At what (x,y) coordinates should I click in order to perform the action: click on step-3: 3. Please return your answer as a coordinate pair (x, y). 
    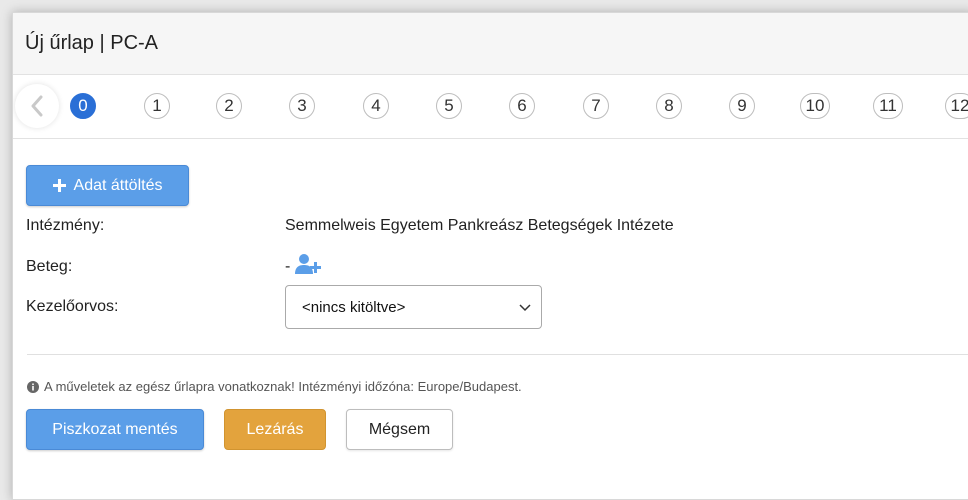
    Looking at the image, I should click on (302, 106).